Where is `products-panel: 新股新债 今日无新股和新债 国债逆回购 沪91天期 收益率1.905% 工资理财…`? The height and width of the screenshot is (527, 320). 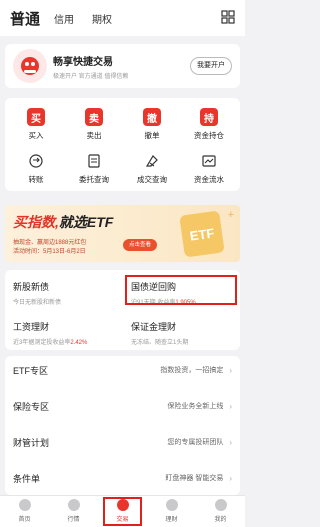 products-panel: 新股新债 今日无新股和新债 国债逆回购 沪91天期 收益率1.905% 工资理财… is located at coordinates (122, 310).